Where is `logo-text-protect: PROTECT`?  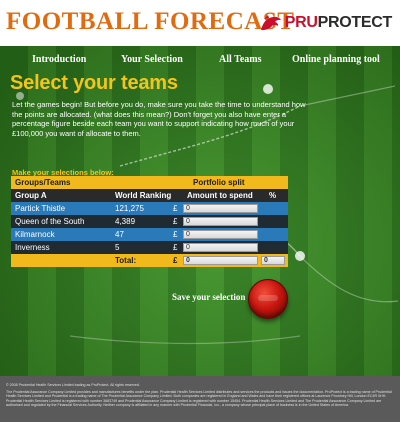
logo-text-protect: PROTECT is located at coordinates (355, 22).